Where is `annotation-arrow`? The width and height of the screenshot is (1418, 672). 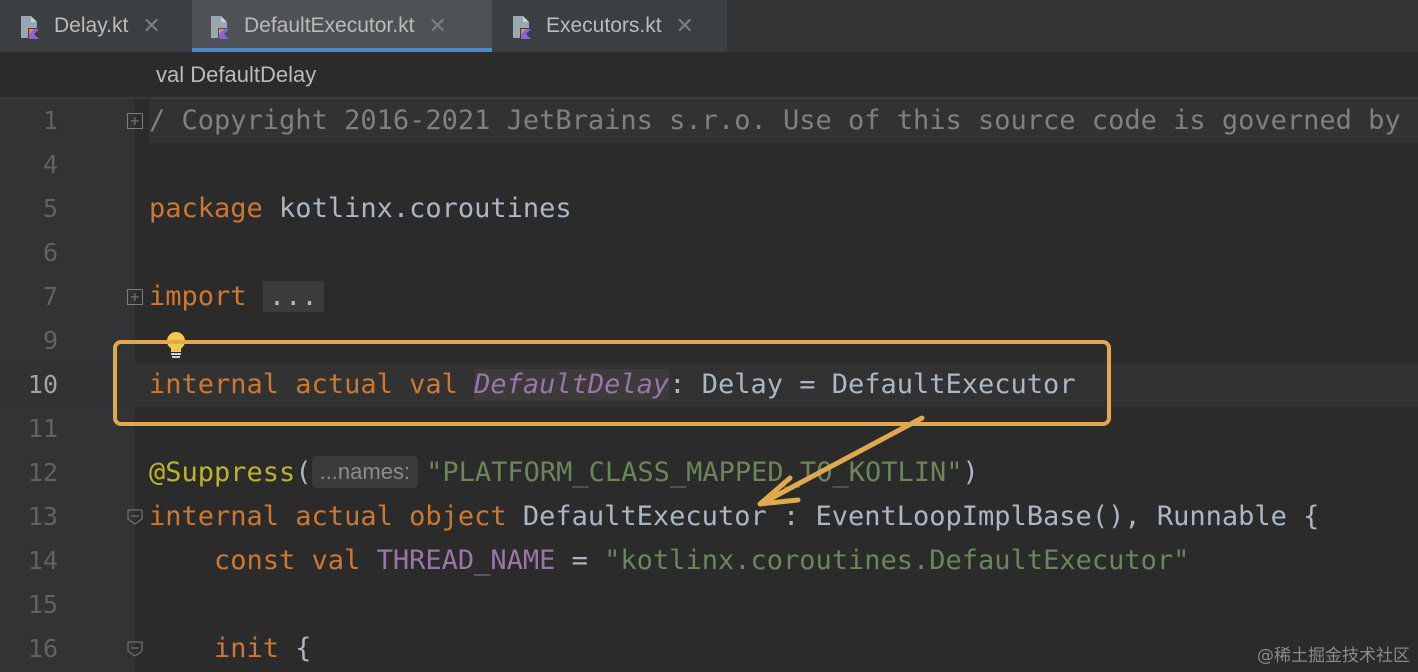 annotation-arrow is located at coordinates (841, 461).